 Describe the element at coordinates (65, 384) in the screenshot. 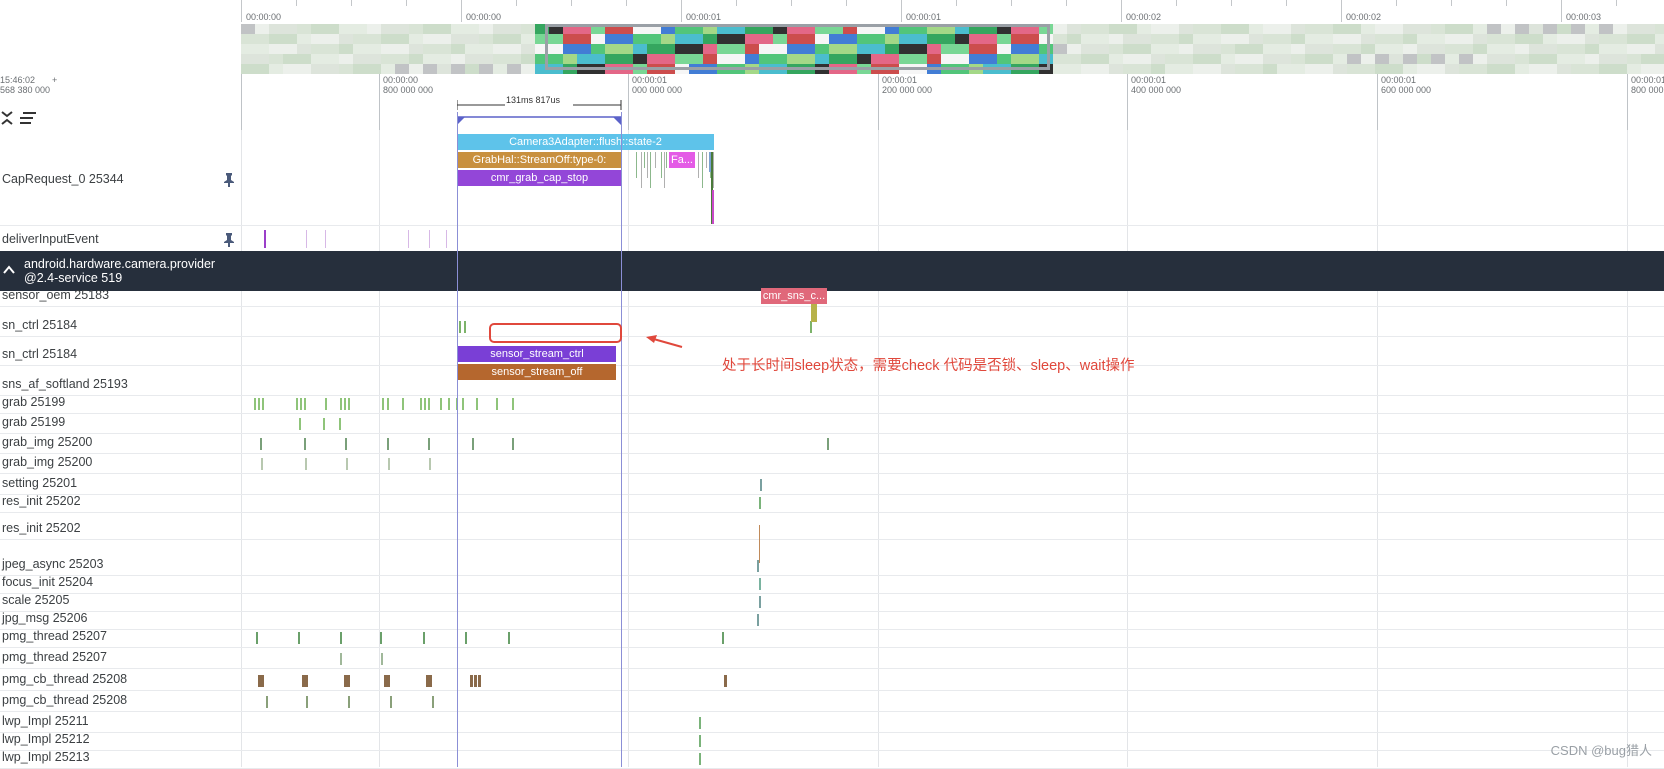

I see `track-label-thread: sns_af_softland 25193` at that location.